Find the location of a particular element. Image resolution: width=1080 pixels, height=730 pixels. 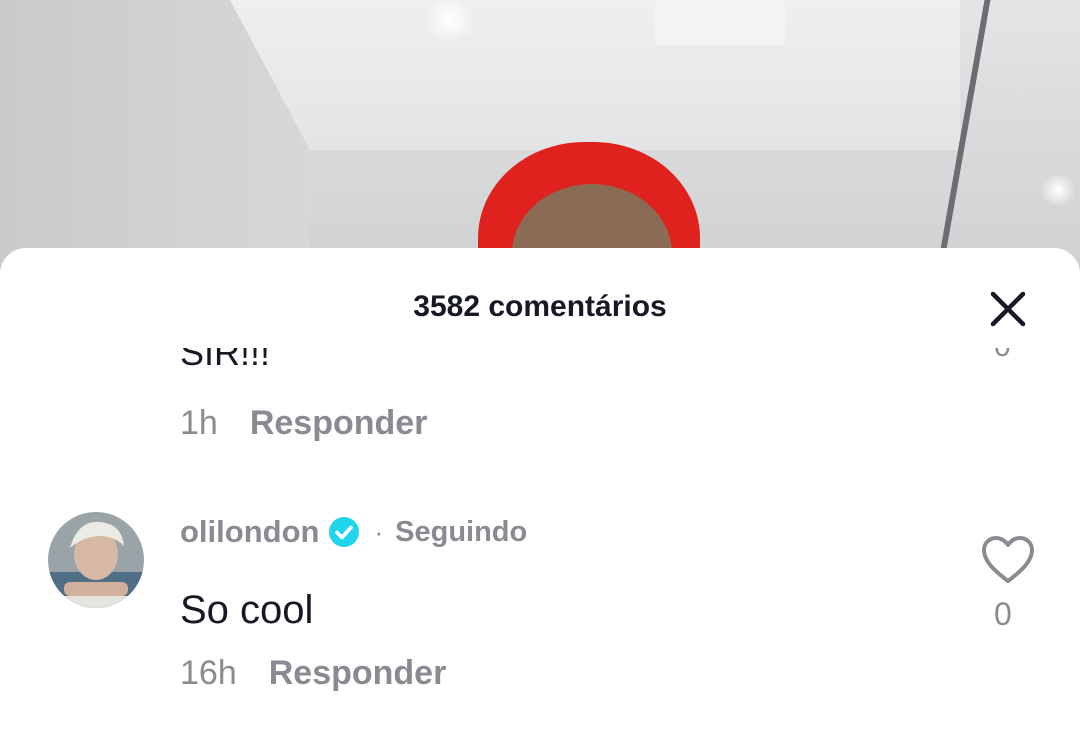

comment-meta: 16h Responder is located at coordinates (313, 673).